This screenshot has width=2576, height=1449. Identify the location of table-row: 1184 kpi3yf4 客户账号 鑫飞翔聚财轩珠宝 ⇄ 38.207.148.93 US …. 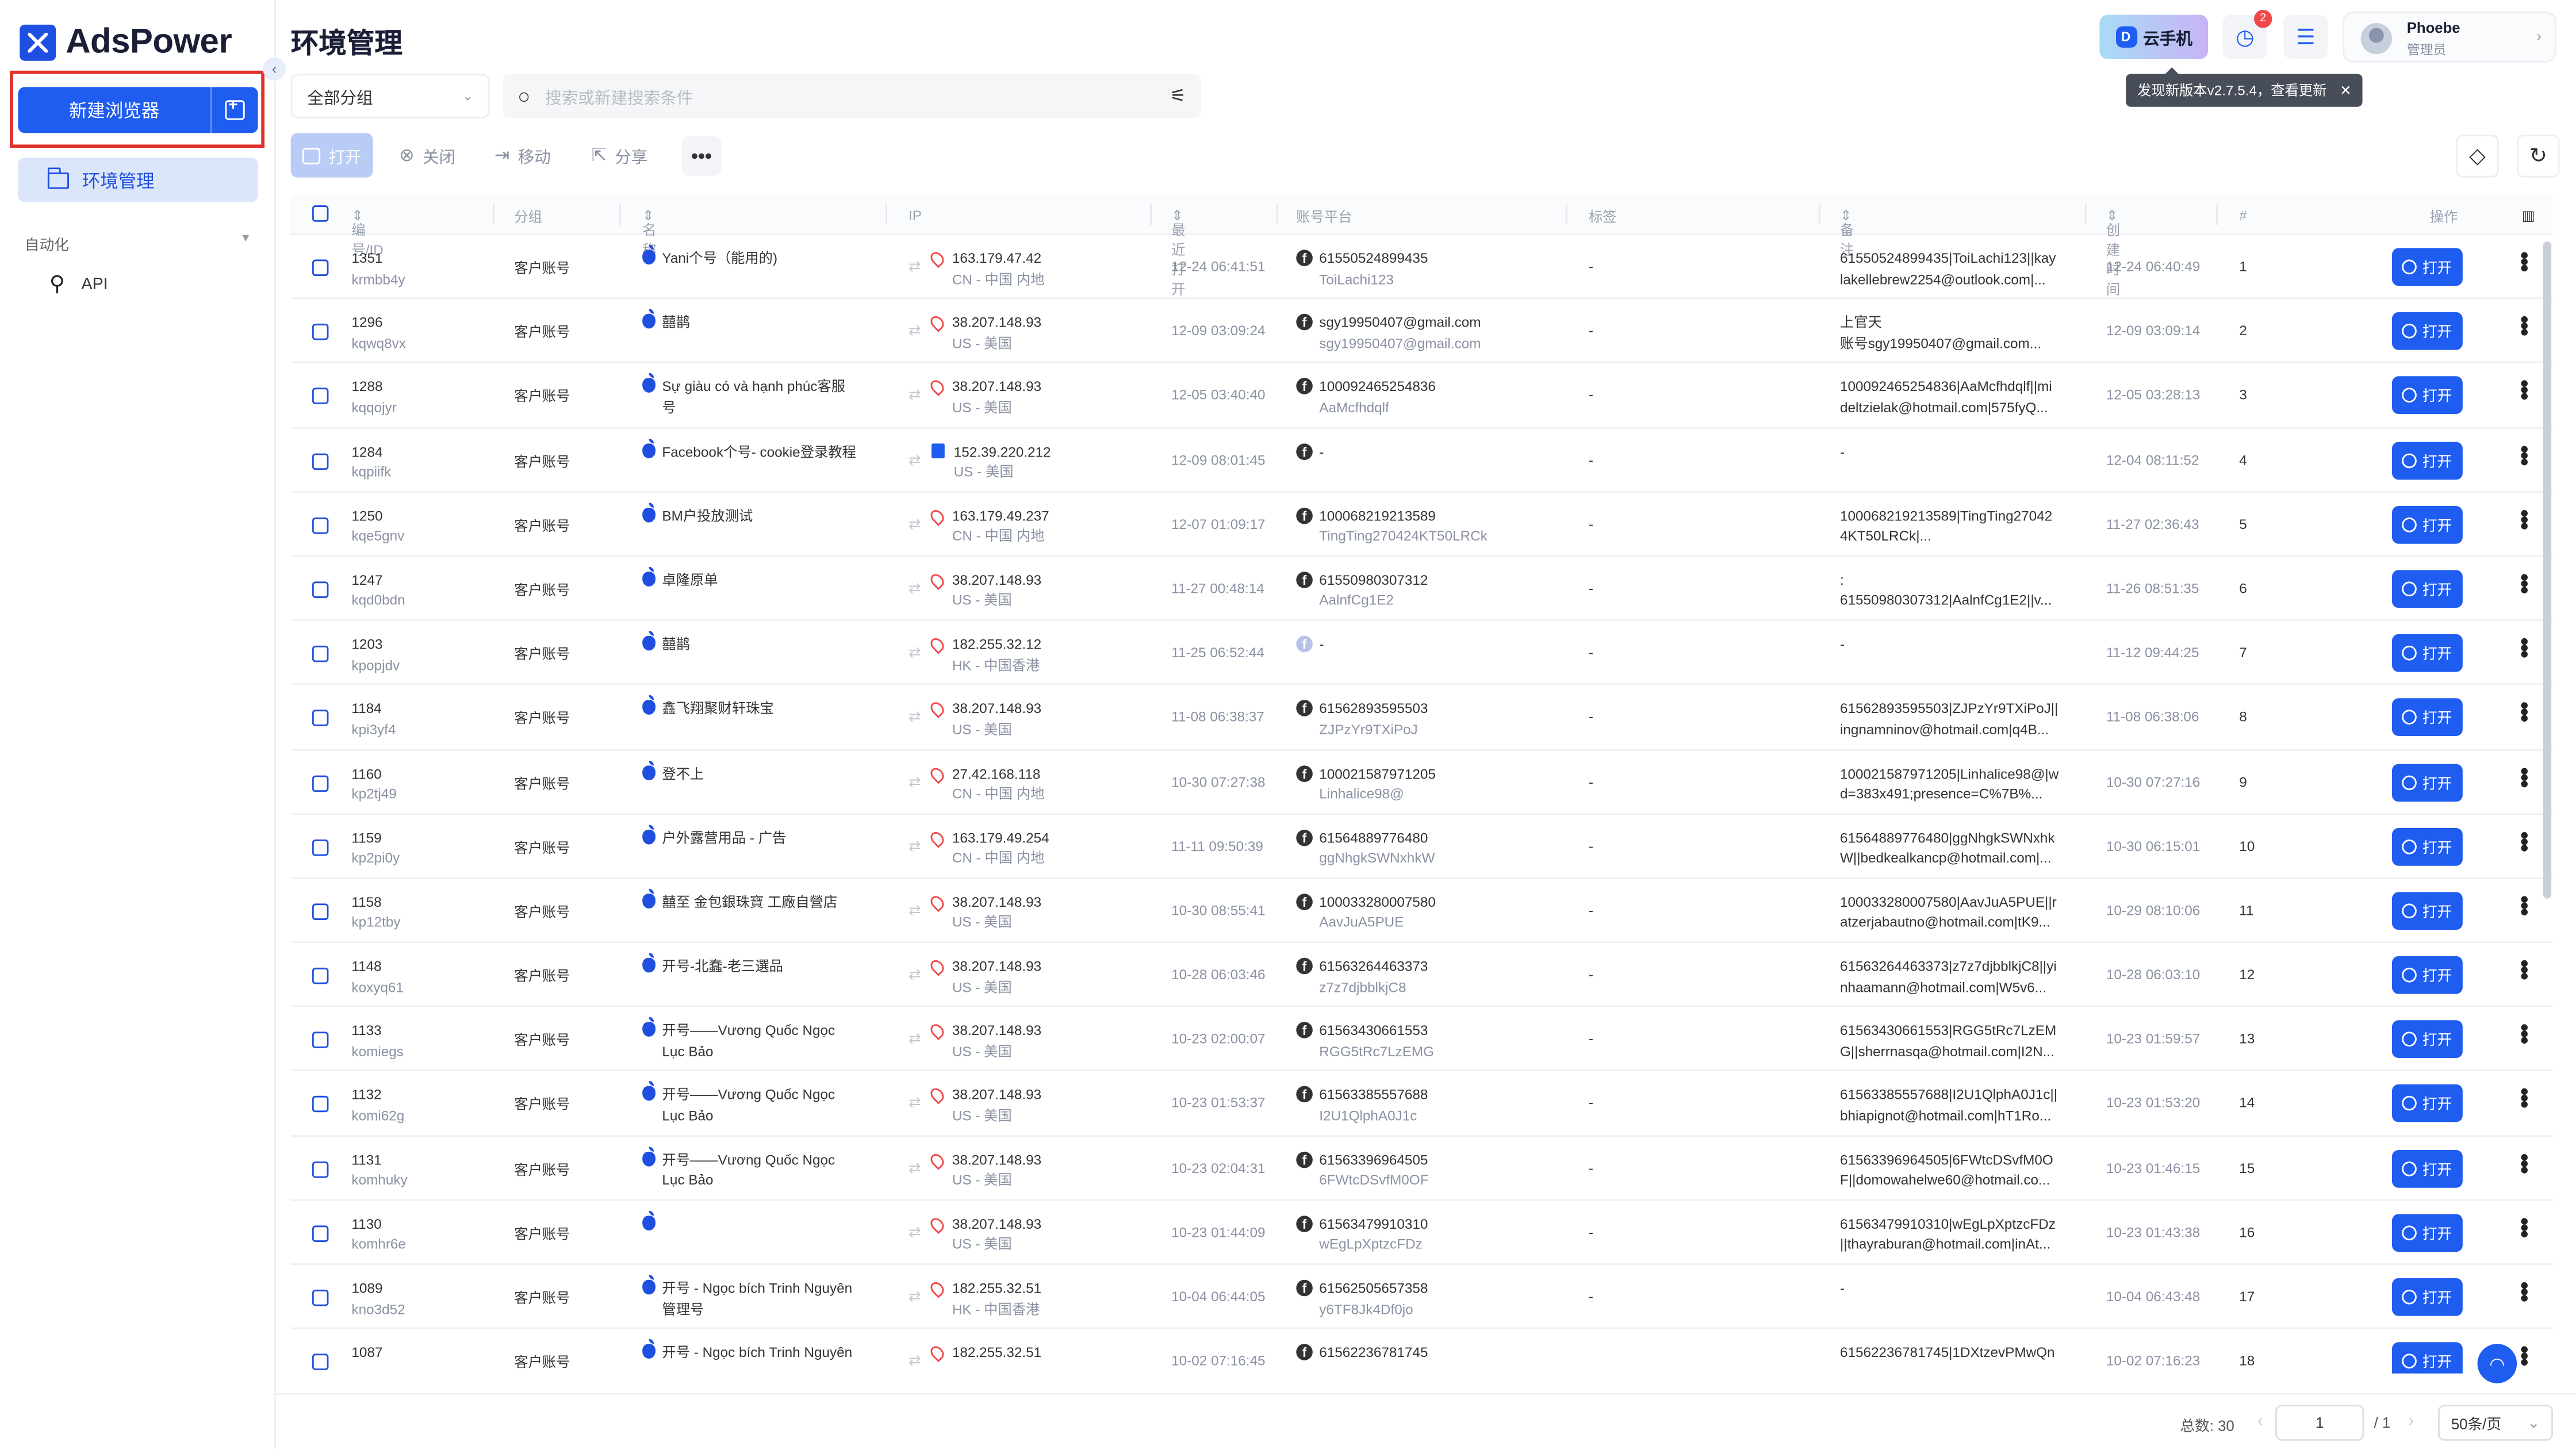
(1421, 717).